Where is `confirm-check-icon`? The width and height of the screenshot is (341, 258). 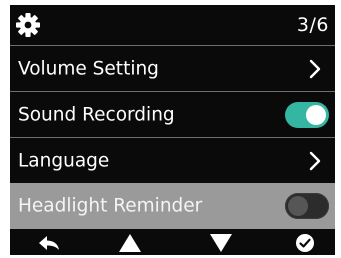 confirm-check-icon is located at coordinates (305, 243).